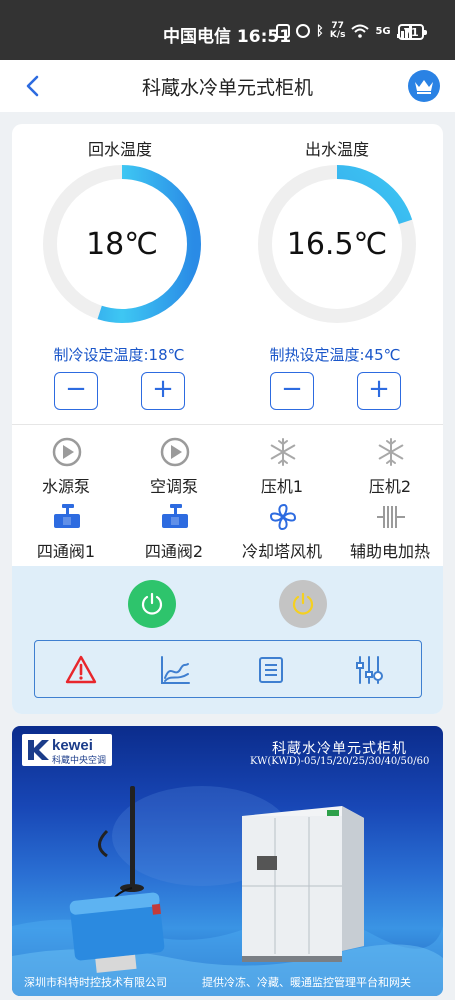 Image resolution: width=455 pixels, height=1000 pixels. Describe the element at coordinates (282, 486) in the screenshot. I see `device-label: 压机1` at that location.